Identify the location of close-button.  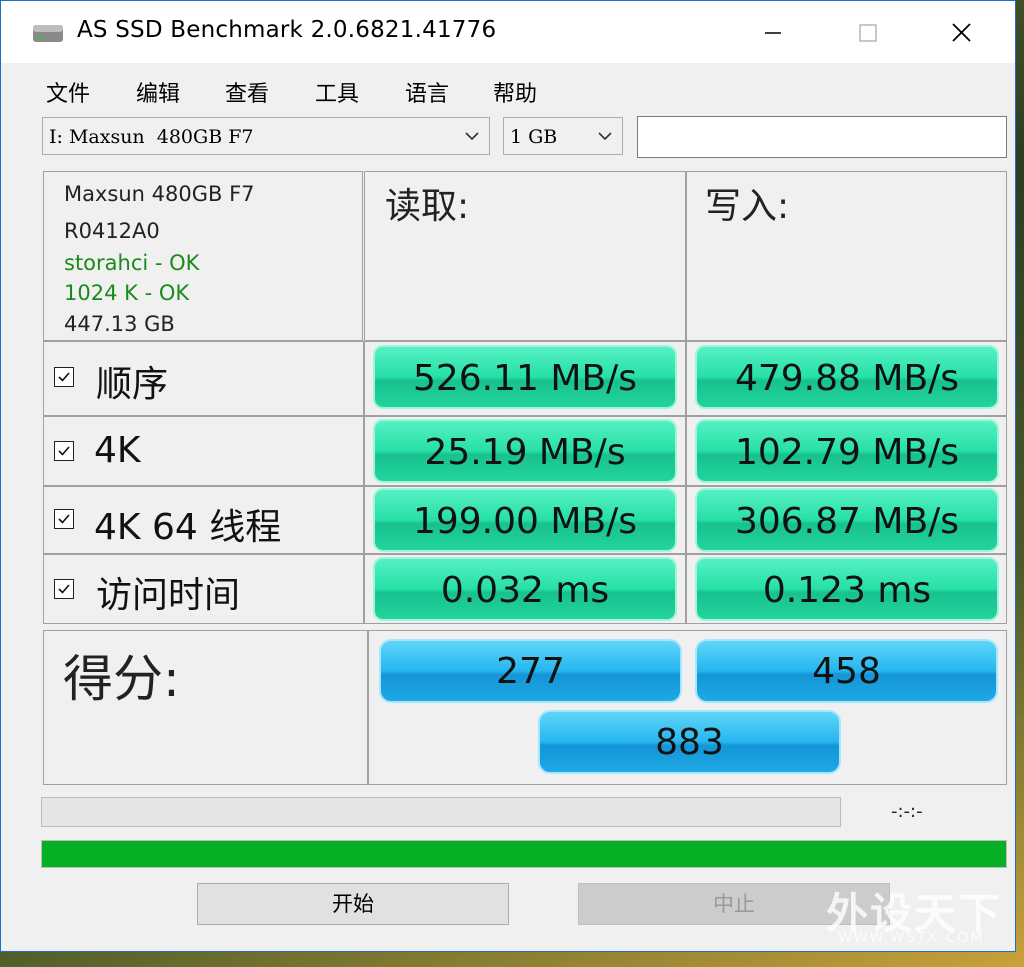
(962, 33).